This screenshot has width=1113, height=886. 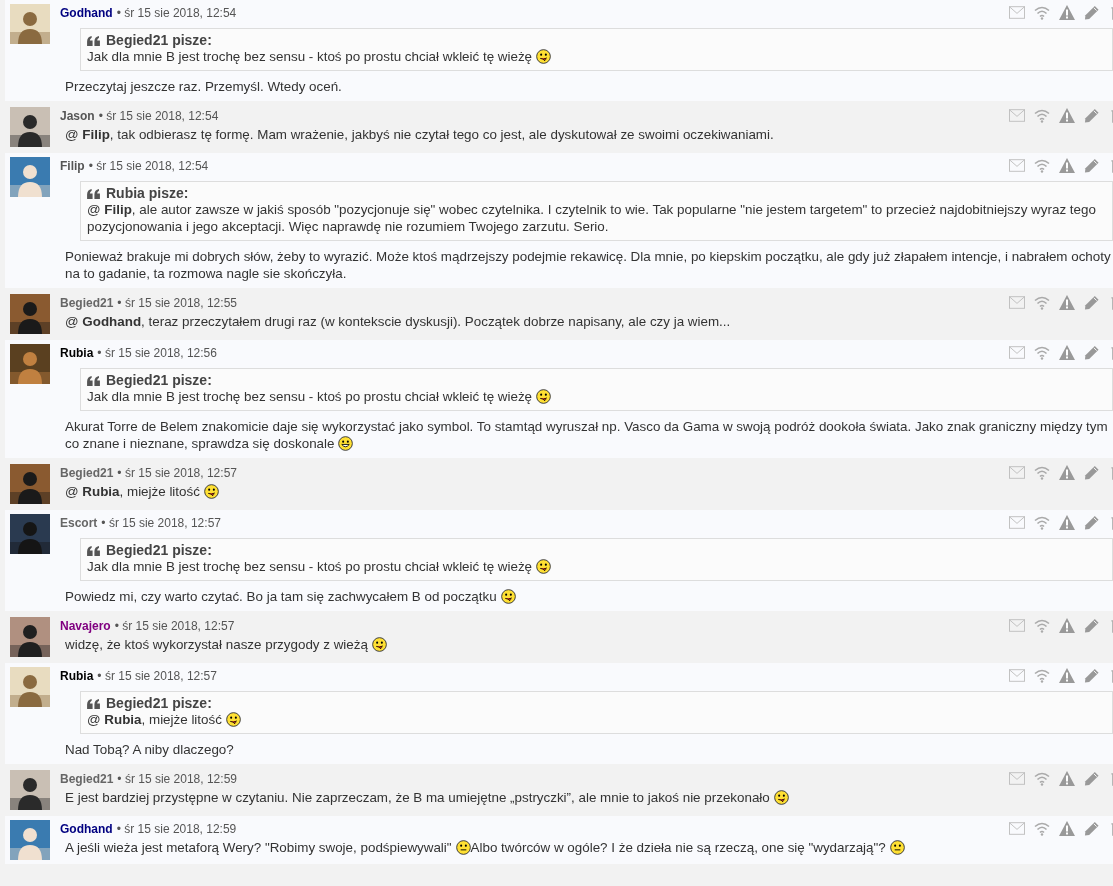 I want to click on post-text: E jest bardziej przystępne w czytaniu. Nie zaprzeczam, że B ma umiejętne „pstryczki”, ale mnie to jakoś nie przekonało, so click(x=586, y=798).